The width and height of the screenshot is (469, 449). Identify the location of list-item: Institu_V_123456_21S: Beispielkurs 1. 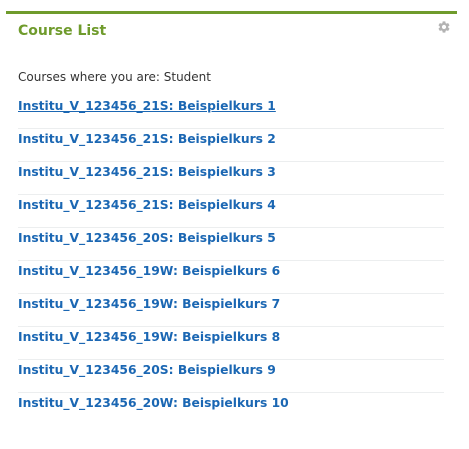
(231, 112).